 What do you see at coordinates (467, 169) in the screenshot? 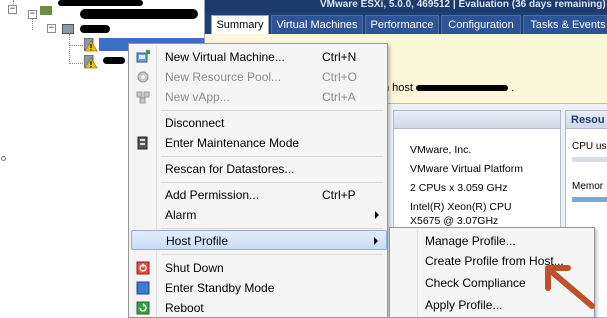
I see `general-model: VMware Virtual Platform` at bounding box center [467, 169].